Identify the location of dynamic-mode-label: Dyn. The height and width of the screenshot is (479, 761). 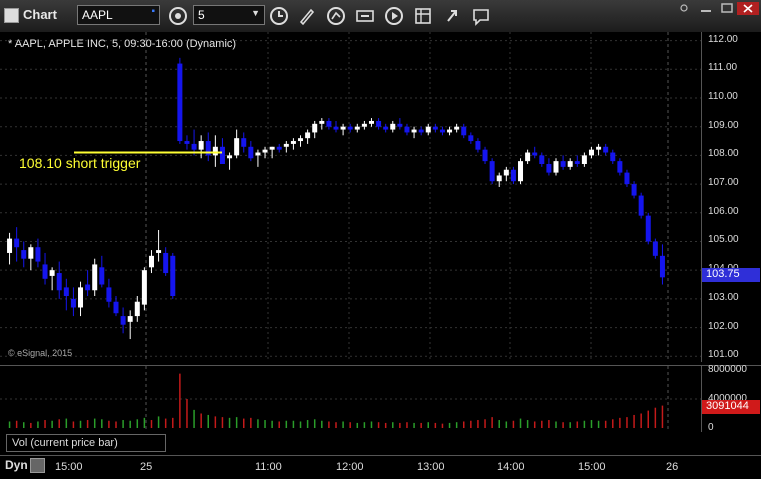
(16, 465).